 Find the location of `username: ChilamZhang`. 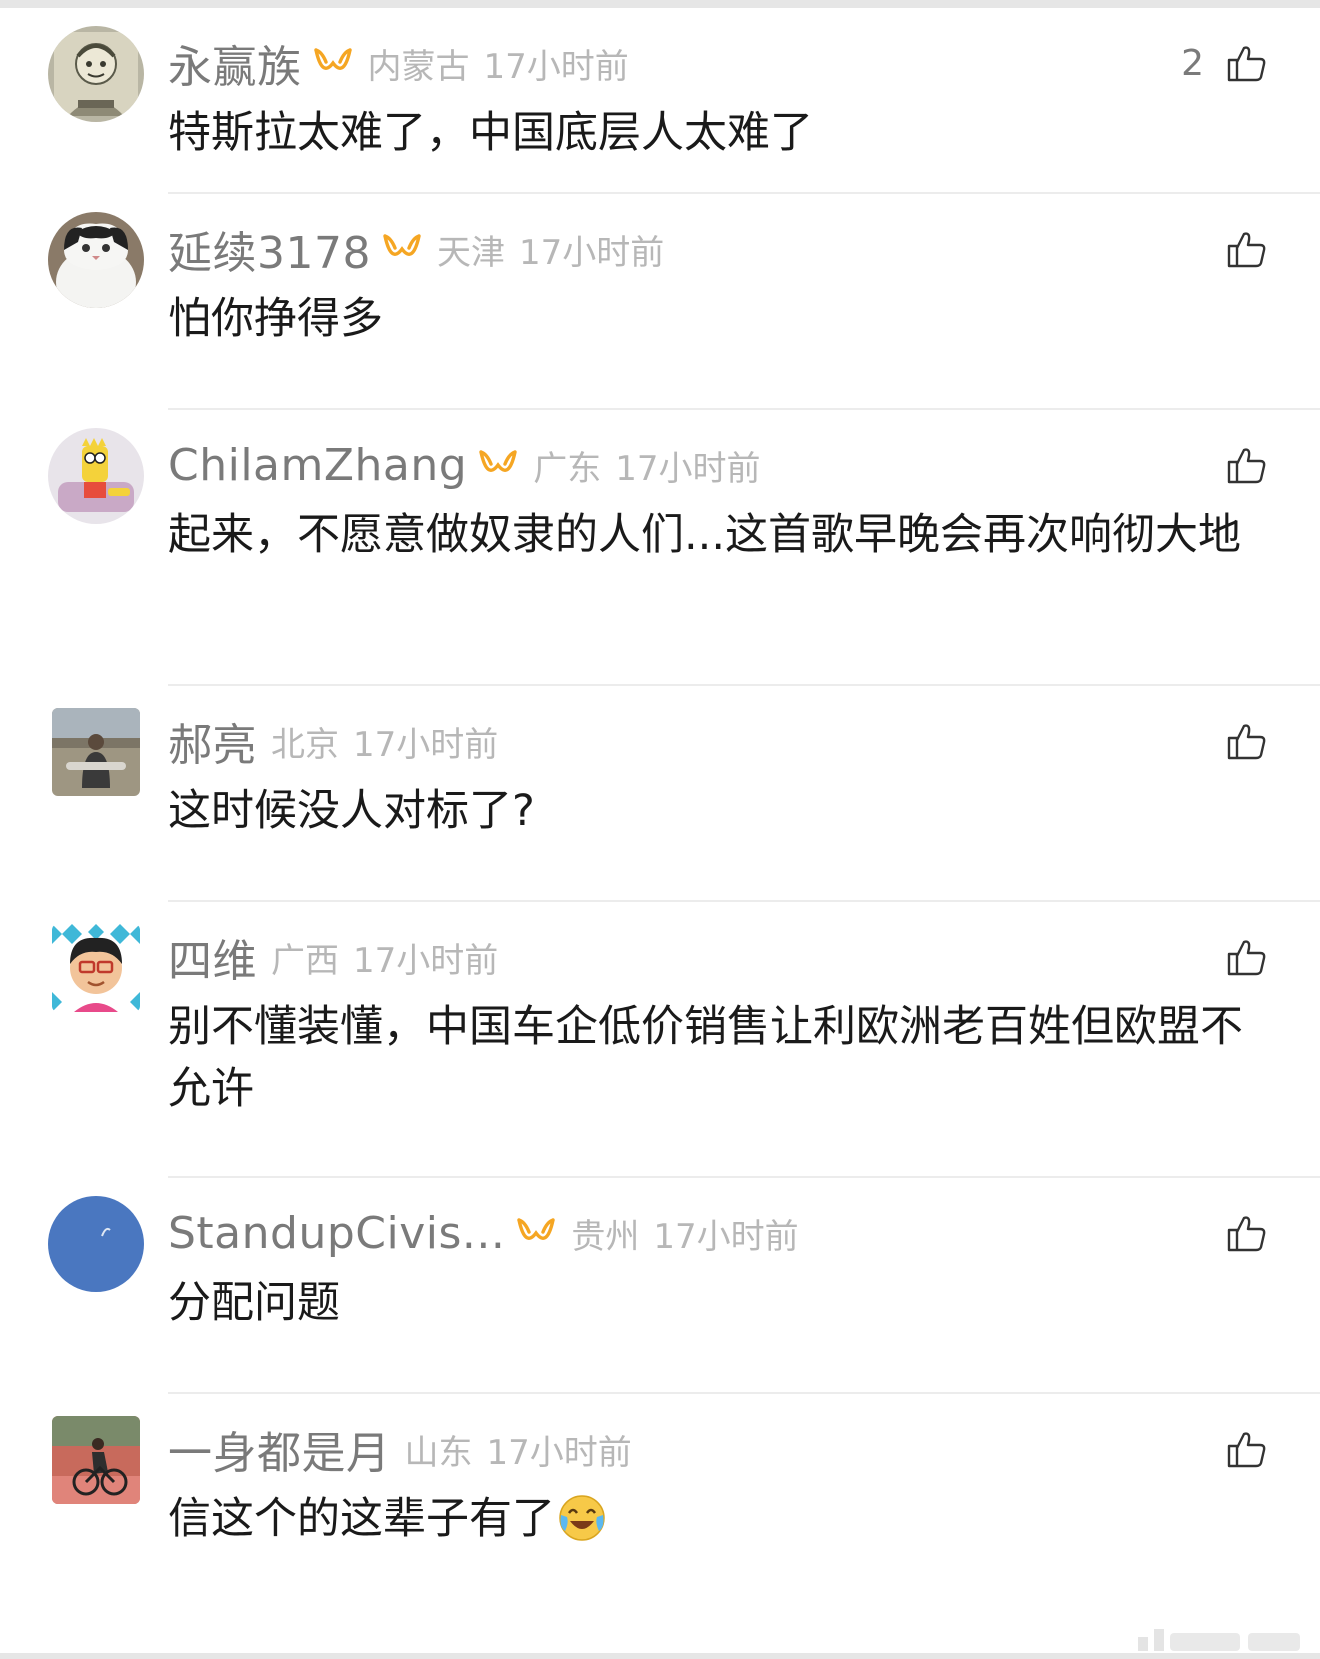

username: ChilamZhang is located at coordinates (317, 465).